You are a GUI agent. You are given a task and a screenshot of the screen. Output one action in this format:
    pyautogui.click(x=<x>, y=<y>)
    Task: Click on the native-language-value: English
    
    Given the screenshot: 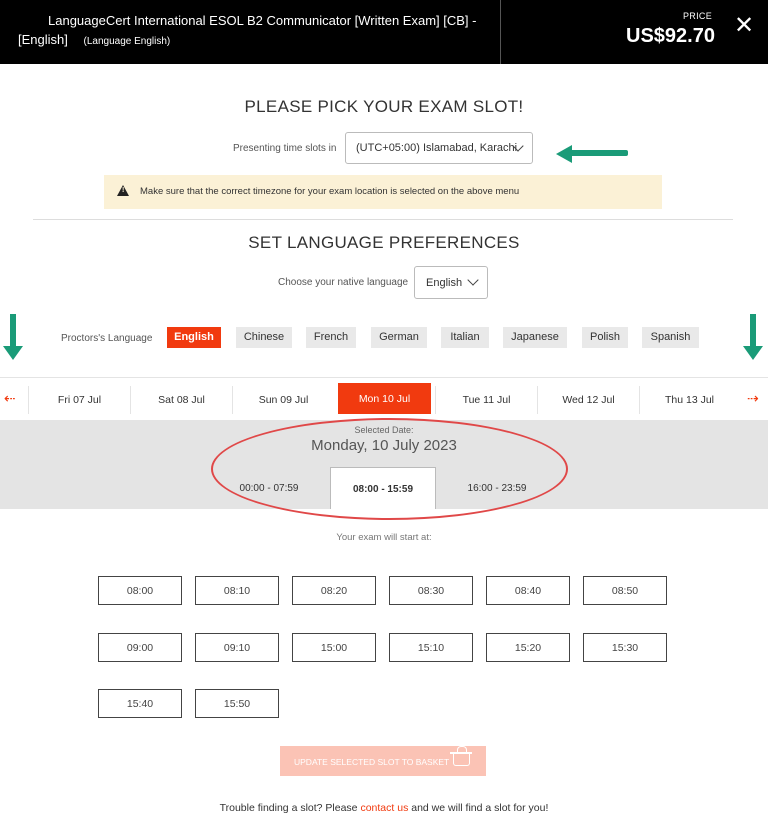 What is the action you would take?
    pyautogui.click(x=444, y=283)
    